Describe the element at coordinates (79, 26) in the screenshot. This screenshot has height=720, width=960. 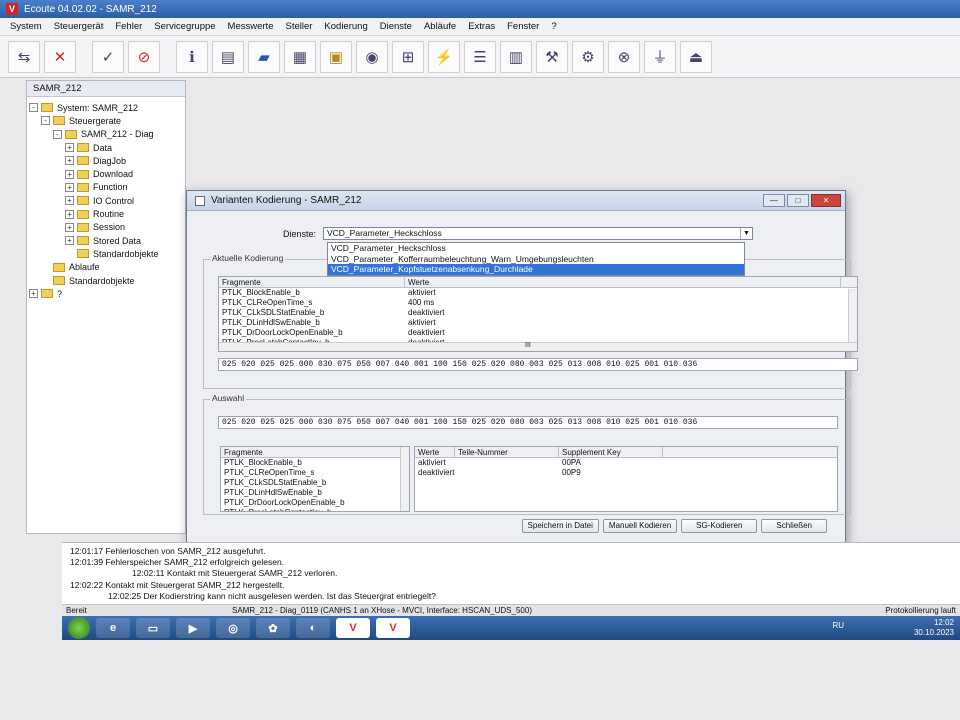
I see `menu-steuergeraet: Steuergerät` at that location.